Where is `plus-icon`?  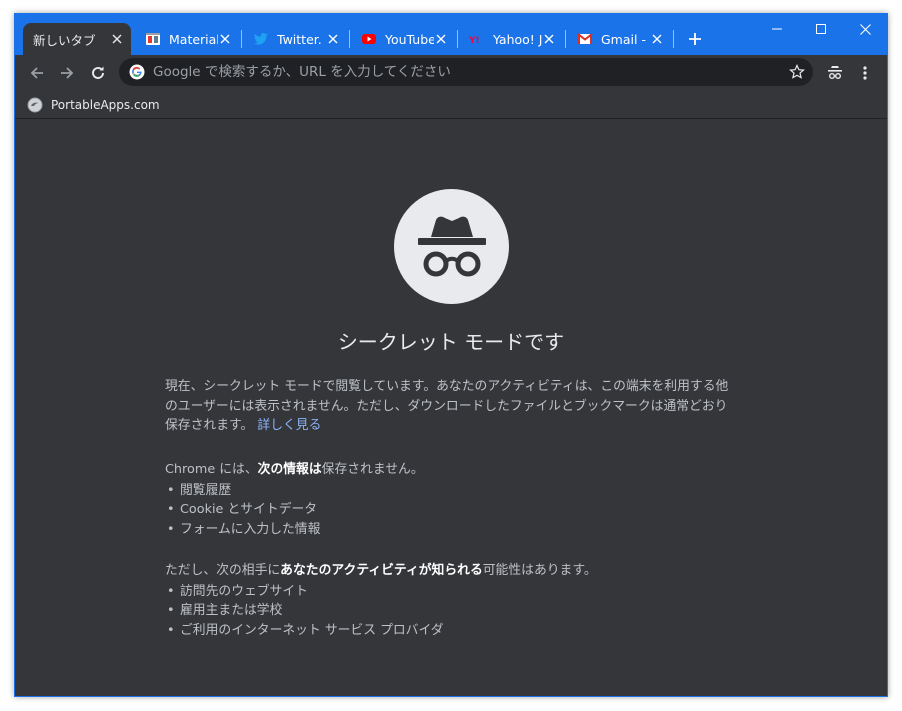 plus-icon is located at coordinates (695, 39).